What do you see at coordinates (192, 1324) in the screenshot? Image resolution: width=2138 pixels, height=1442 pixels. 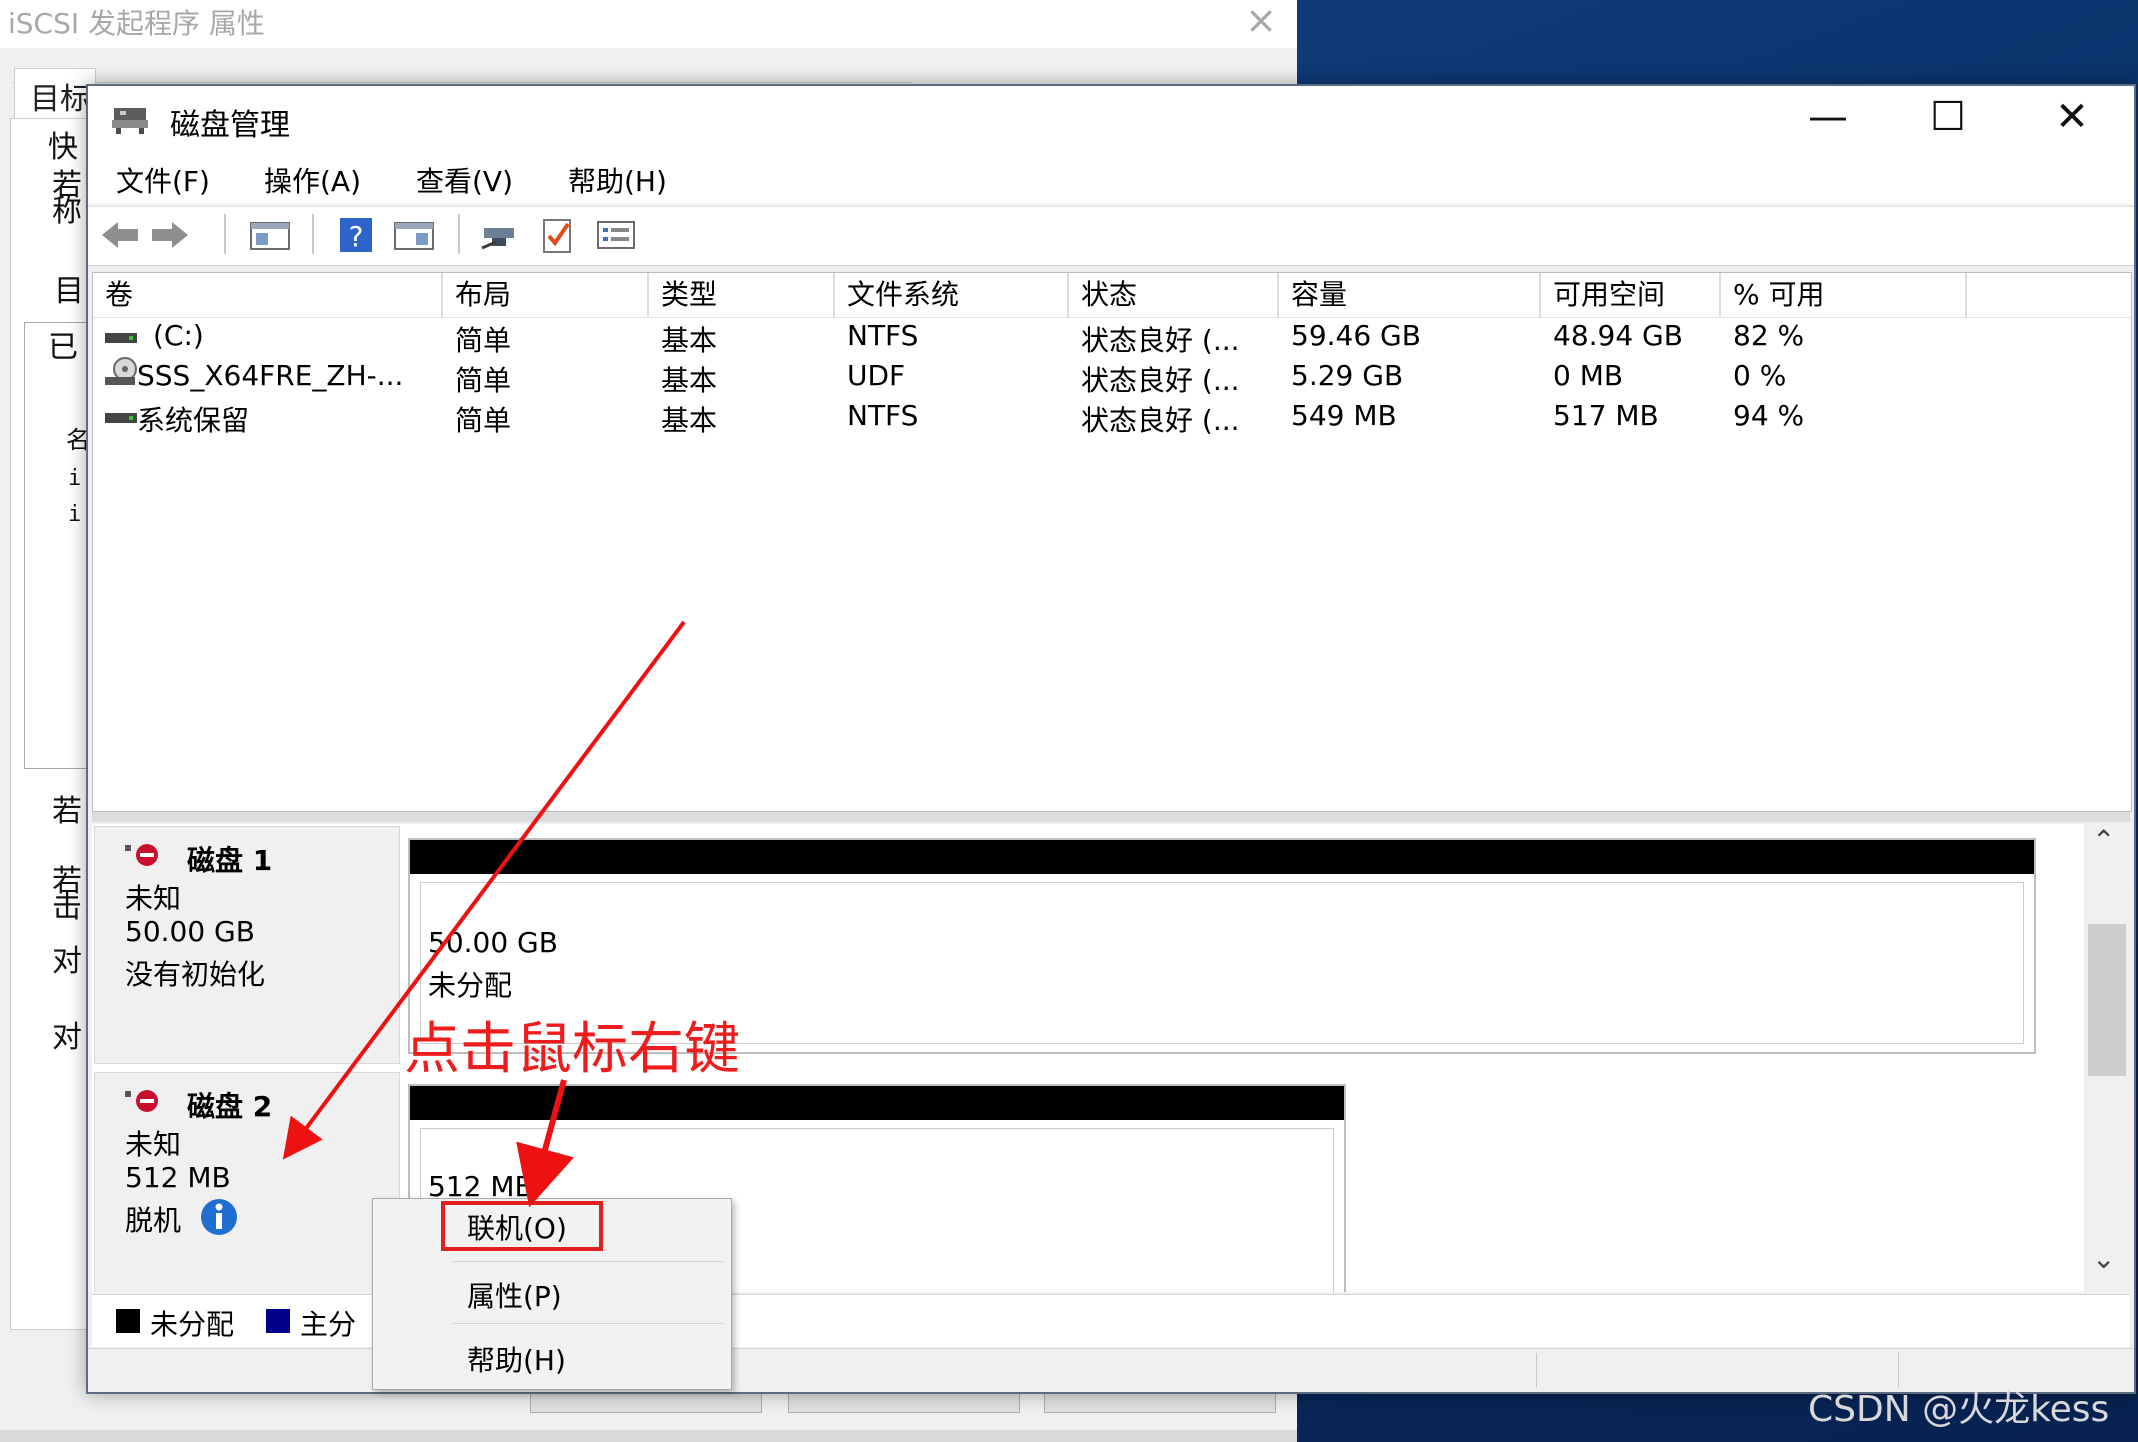 I see `legend-unallocated-label: 未分配` at bounding box center [192, 1324].